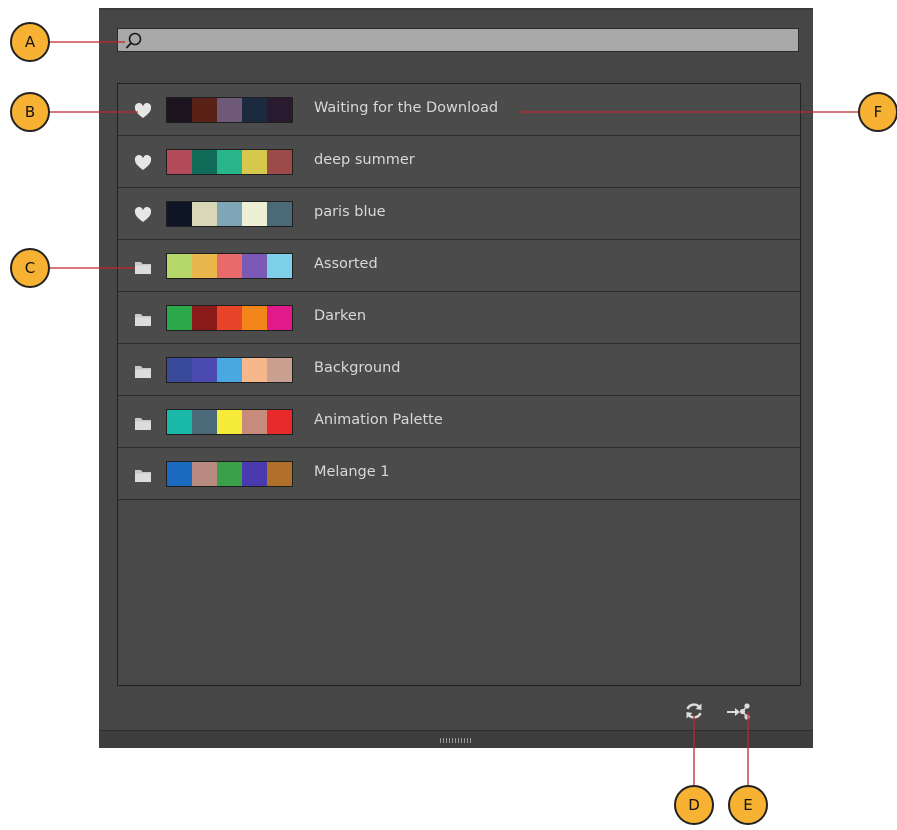 This screenshot has height=830, width=897. What do you see at coordinates (134, 41) in the screenshot?
I see `search-icon` at bounding box center [134, 41].